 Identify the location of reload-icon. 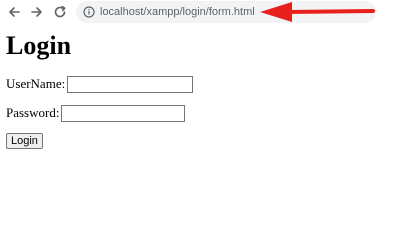
(60, 11).